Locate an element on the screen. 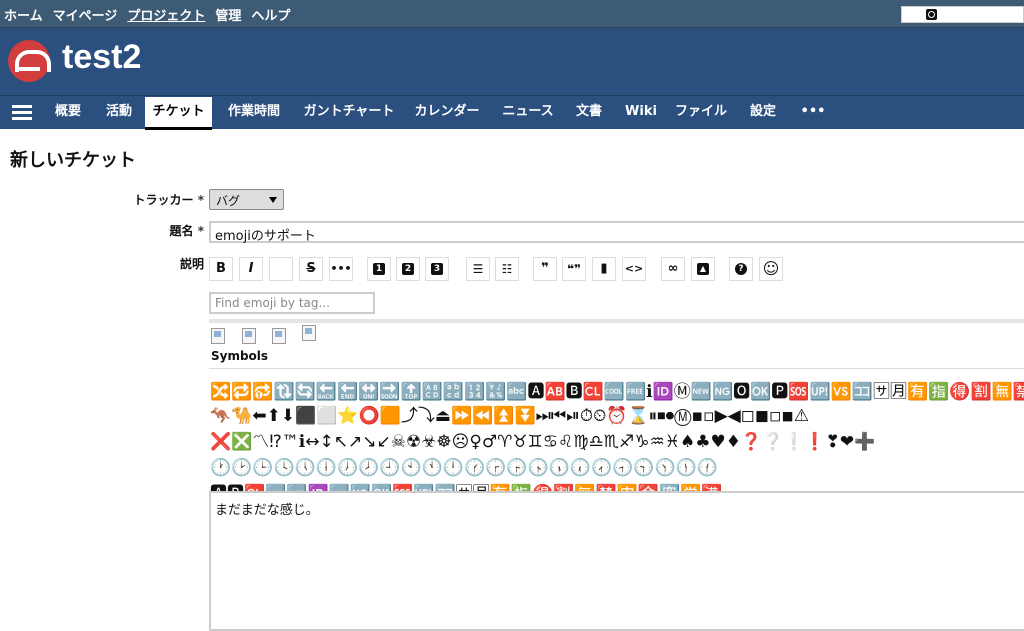  link-icon: ∞ is located at coordinates (673, 268).